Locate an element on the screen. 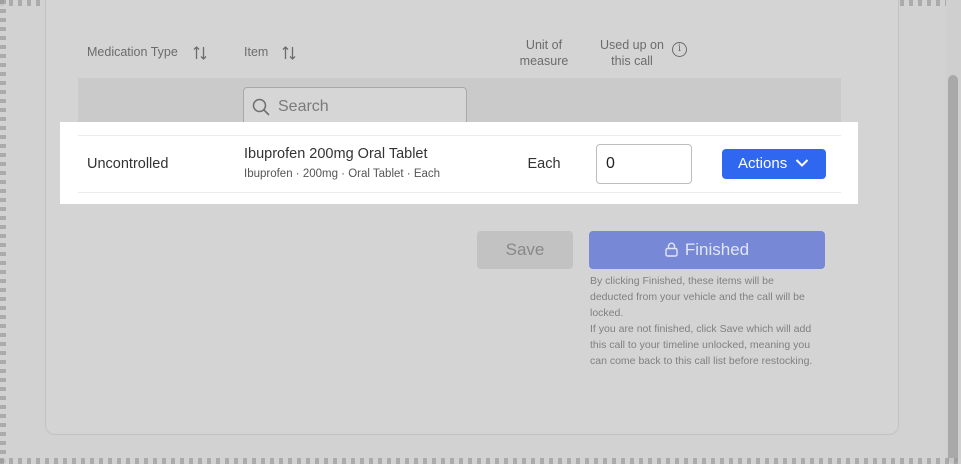 The height and width of the screenshot is (464, 961). header-unit-line2: measure is located at coordinates (544, 61).